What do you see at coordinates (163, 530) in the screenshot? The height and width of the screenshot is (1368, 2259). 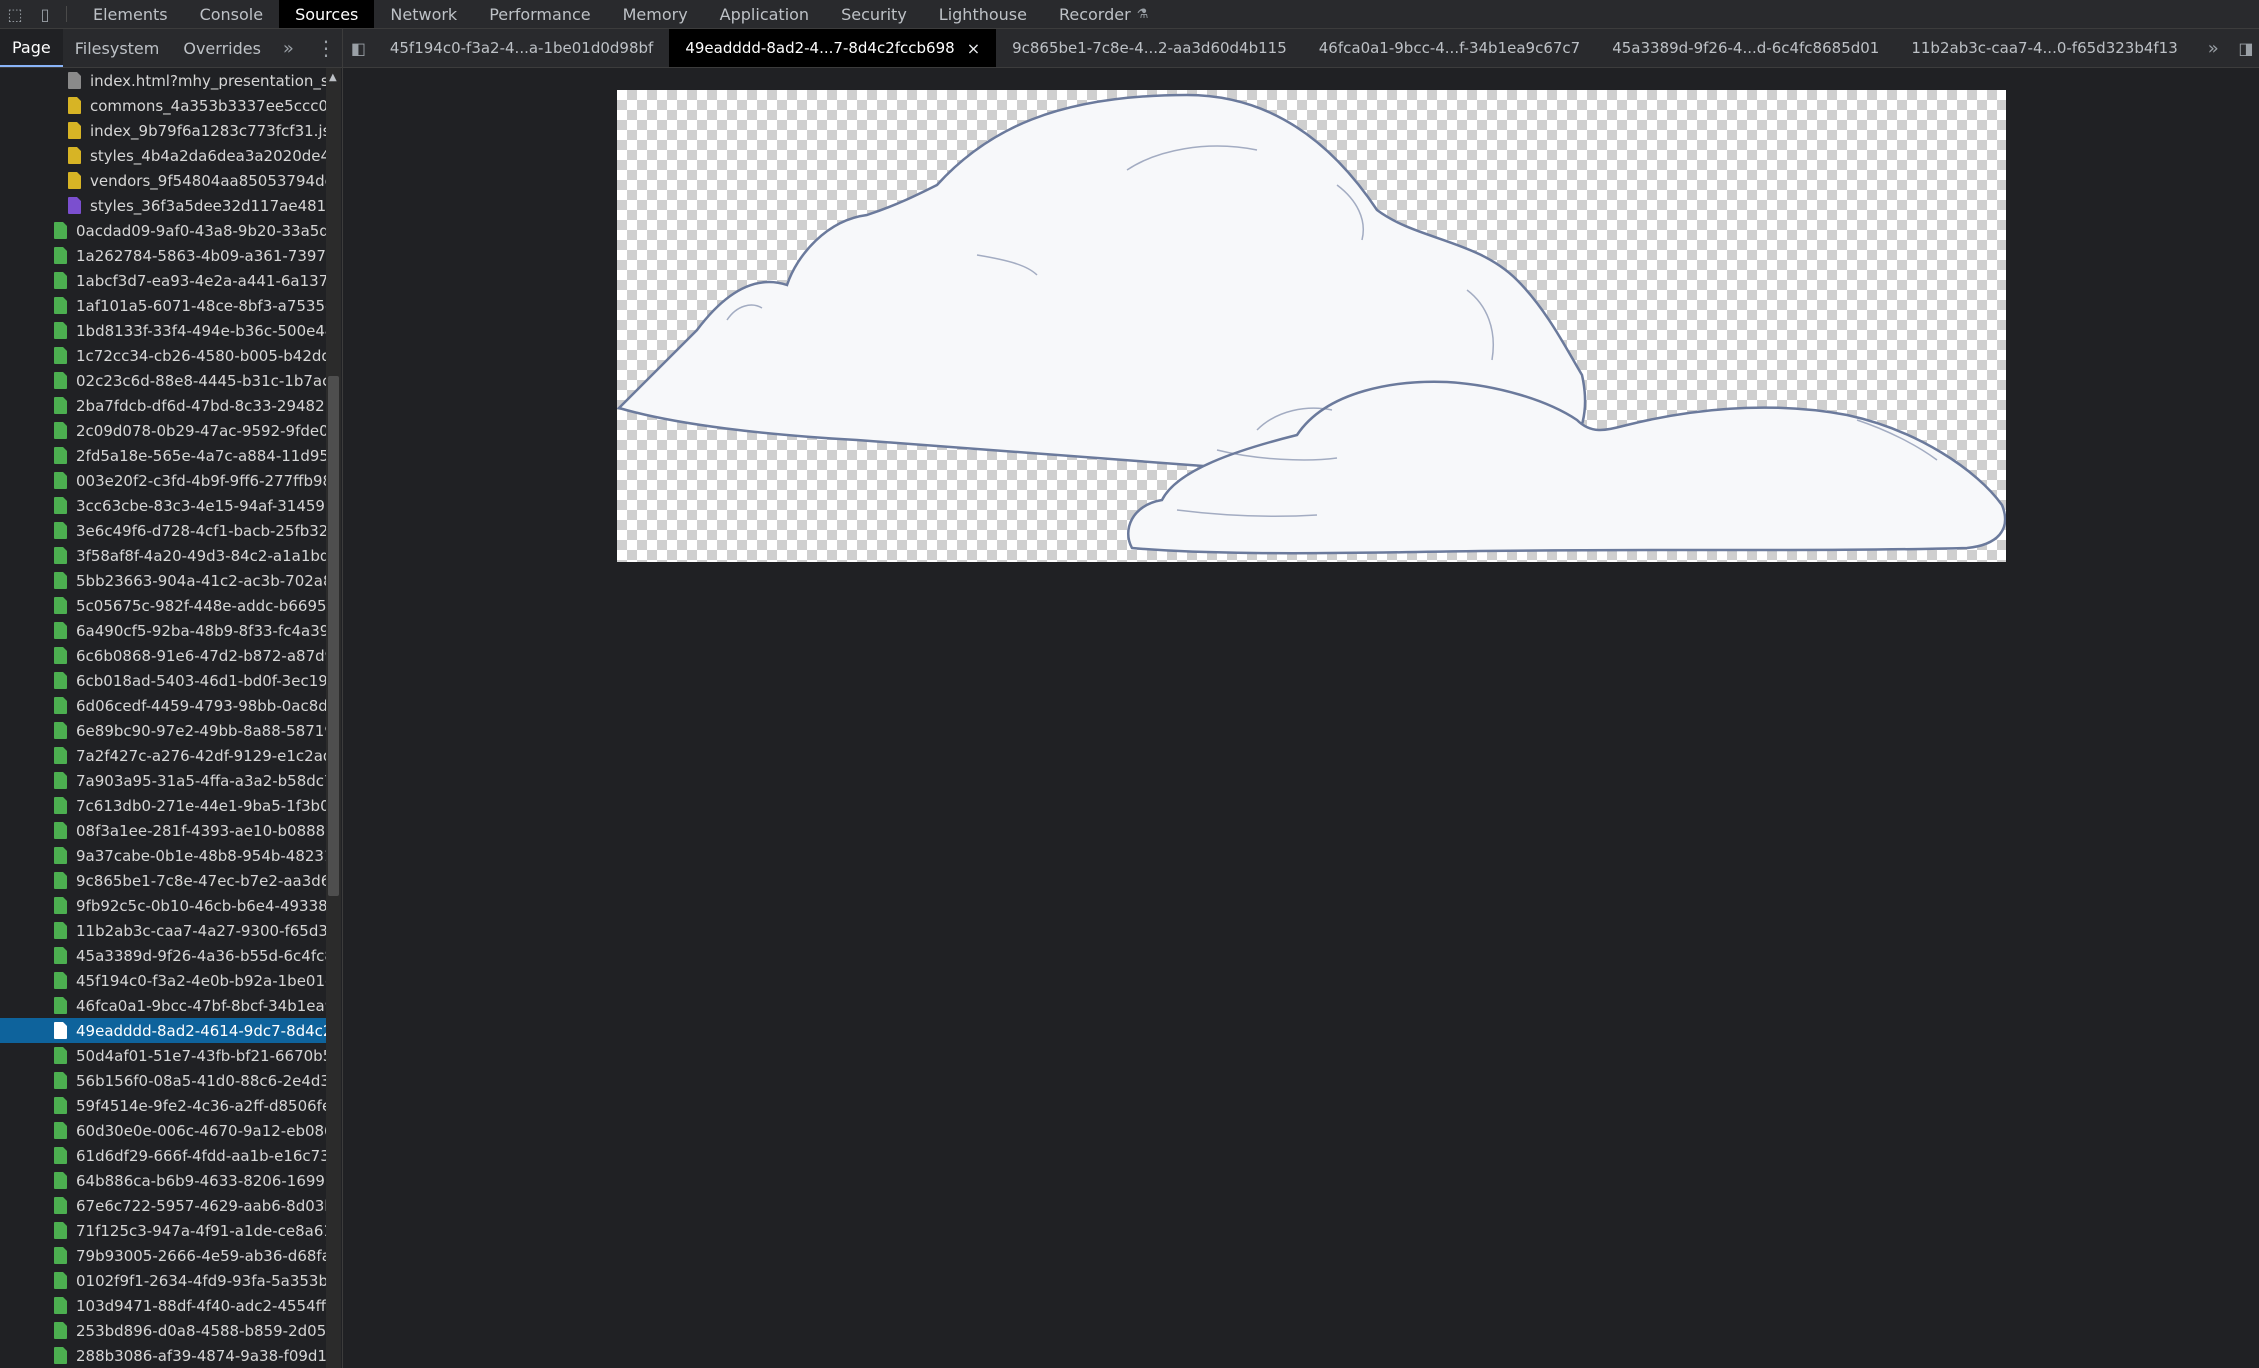 I see `file-tree-item: 3e6c49f6-d728-4cf1-bacb-25fb3259e` at bounding box center [163, 530].